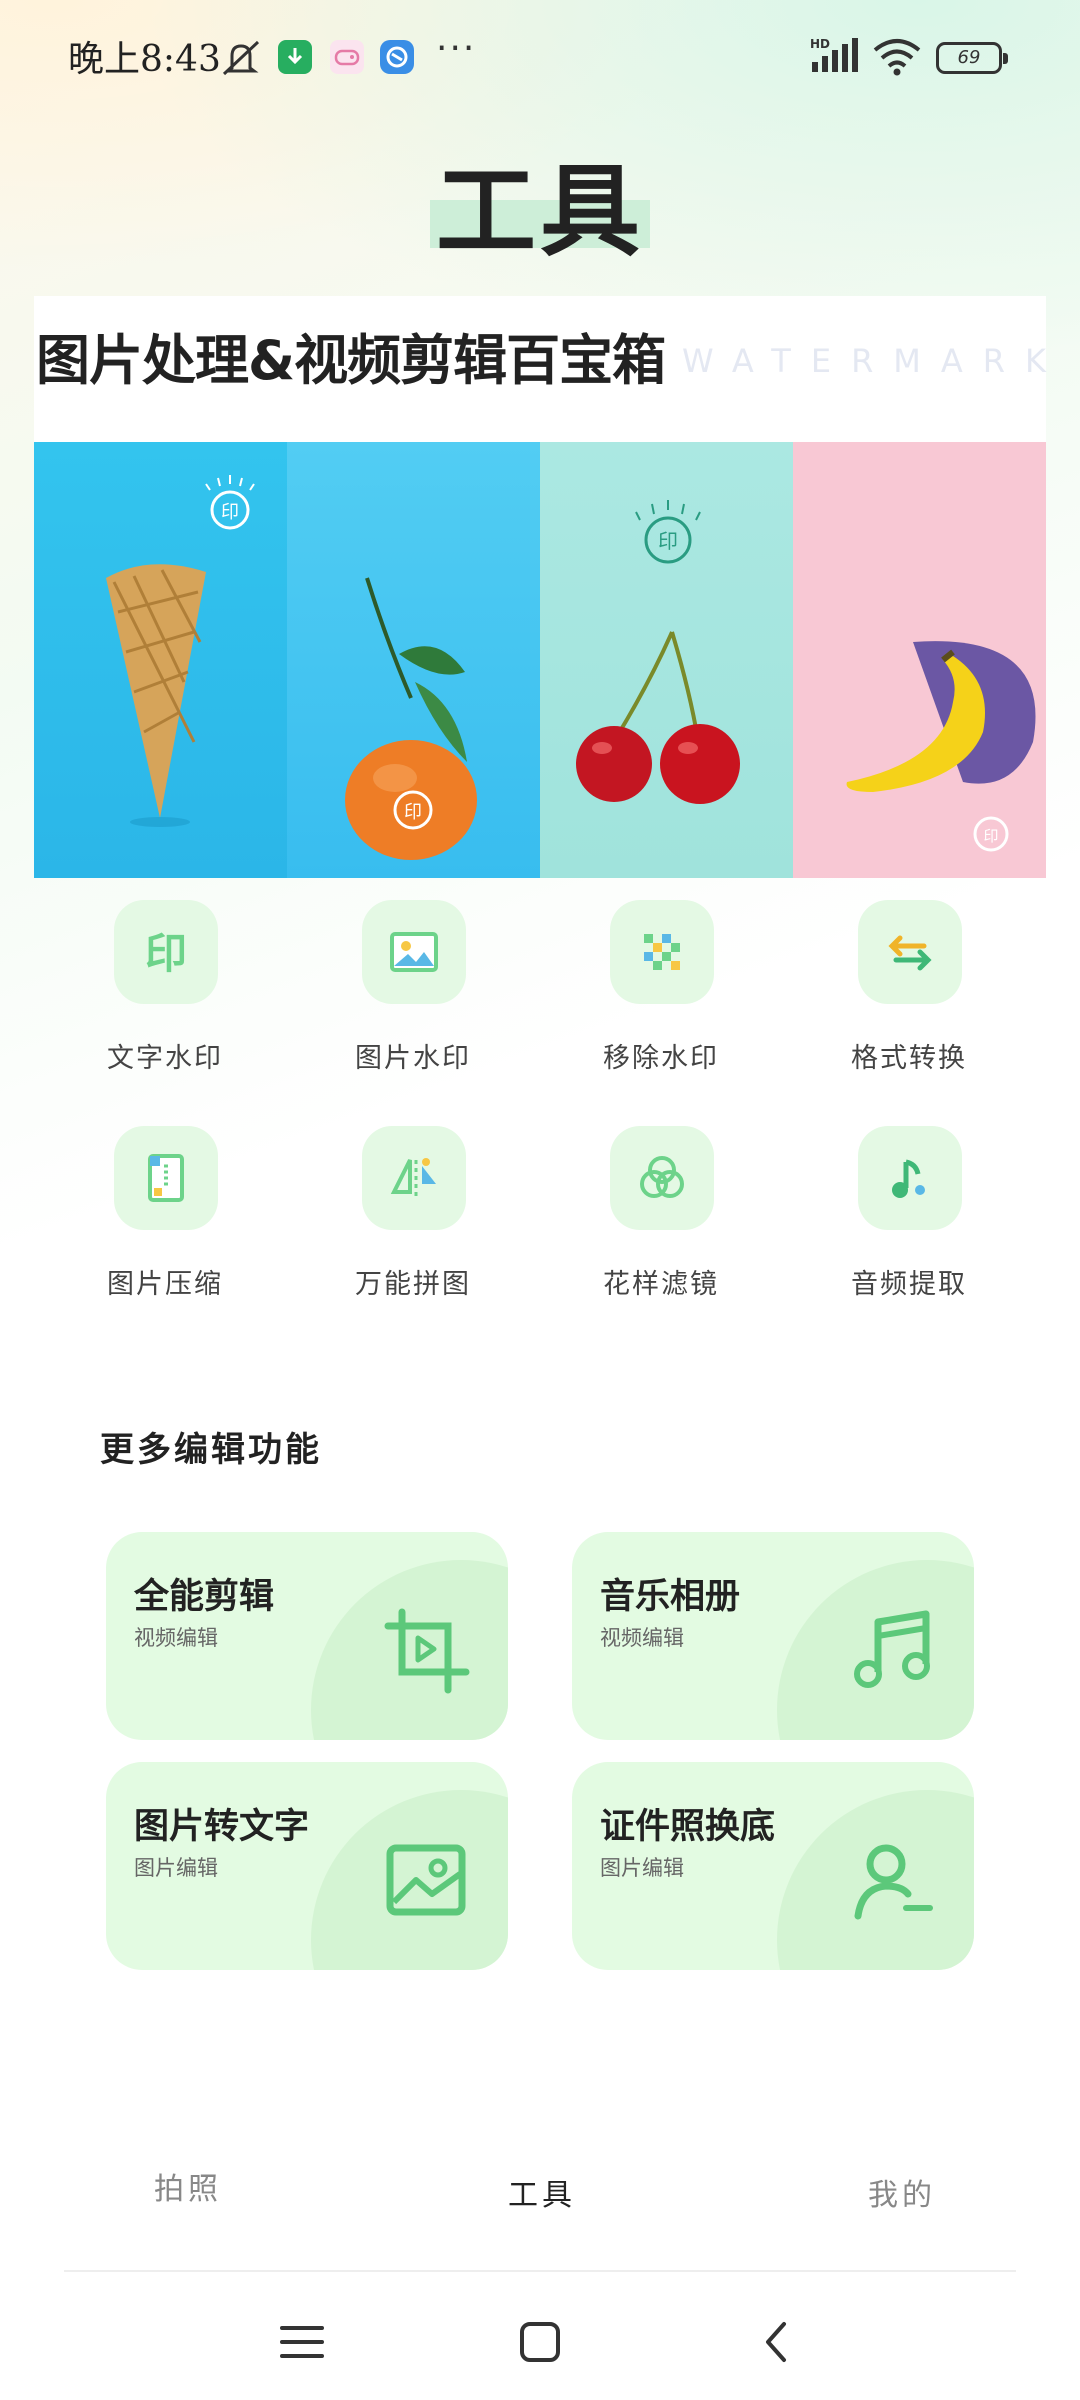 Image resolution: width=1080 pixels, height=2400 pixels. I want to click on home-icon, so click(540, 2342).